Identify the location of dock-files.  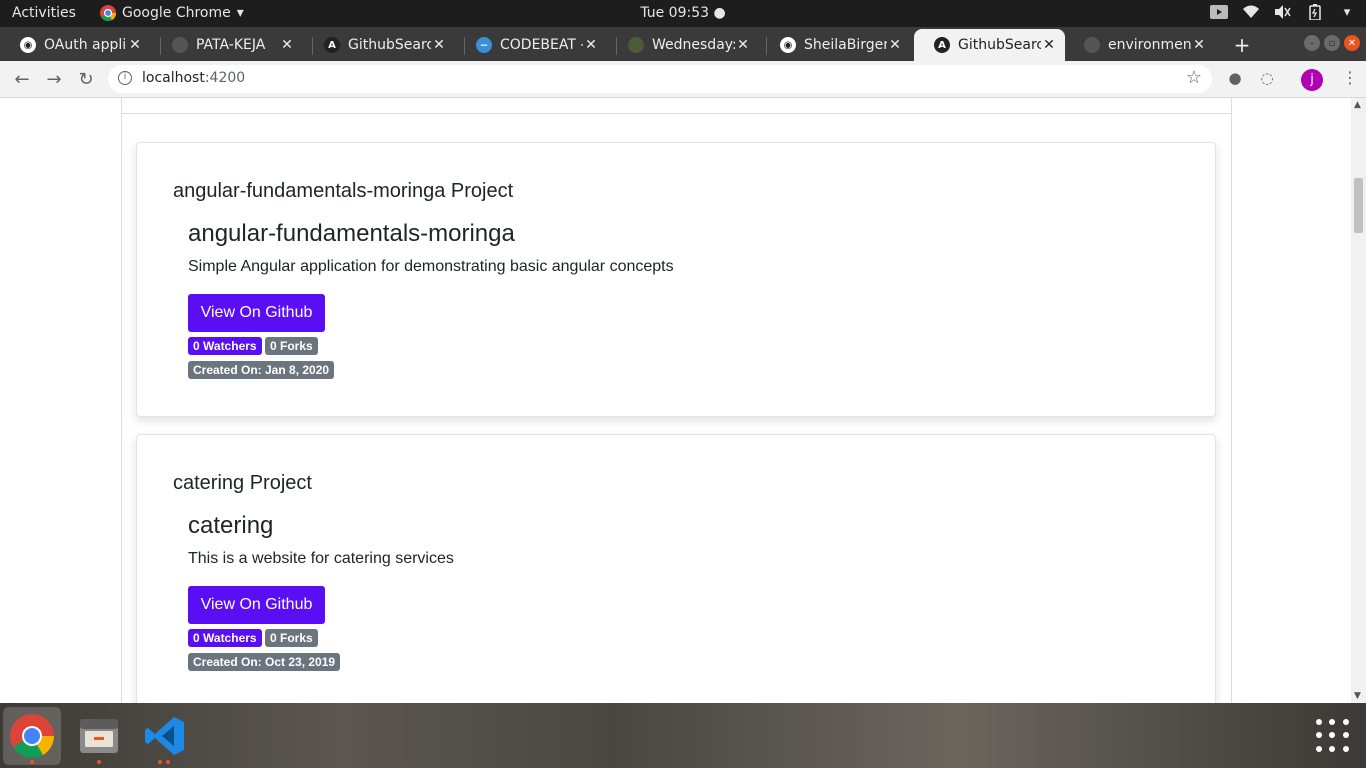
(99, 736).